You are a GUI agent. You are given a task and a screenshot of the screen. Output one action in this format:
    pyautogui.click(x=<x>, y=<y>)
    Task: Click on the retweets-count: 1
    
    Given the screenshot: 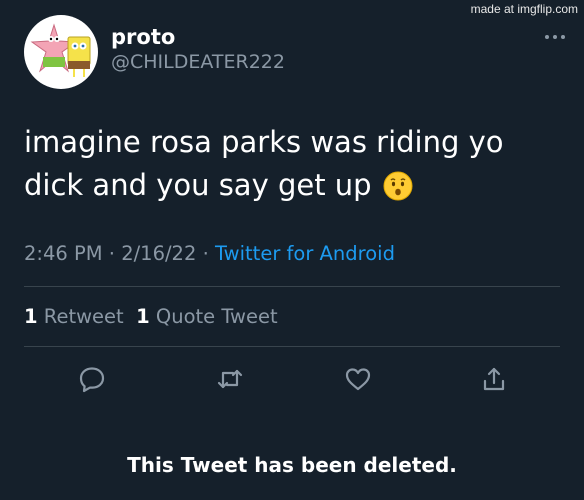 What is the action you would take?
    pyautogui.click(x=31, y=316)
    